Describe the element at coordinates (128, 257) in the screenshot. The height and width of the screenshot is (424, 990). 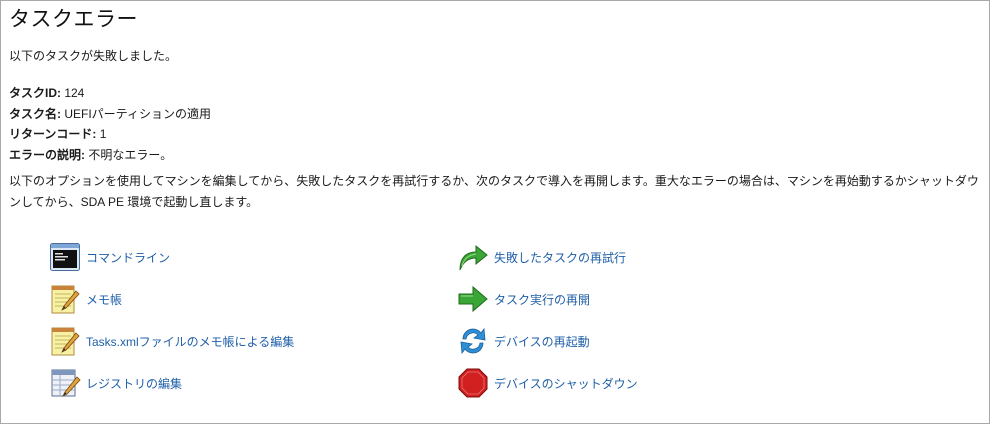
I see `command-line-label: コマンドライン` at that location.